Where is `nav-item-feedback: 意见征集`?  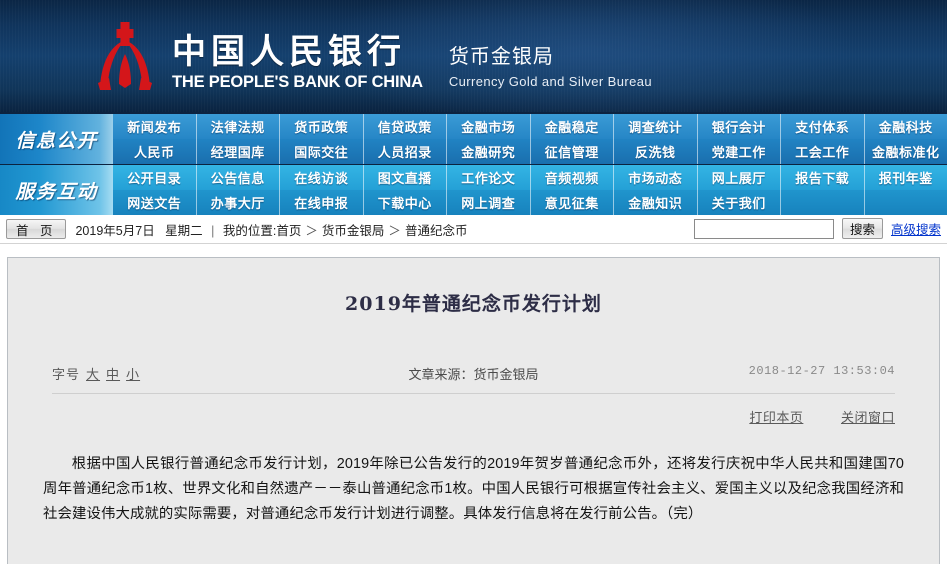 nav-item-feedback: 意见征集 is located at coordinates (572, 202).